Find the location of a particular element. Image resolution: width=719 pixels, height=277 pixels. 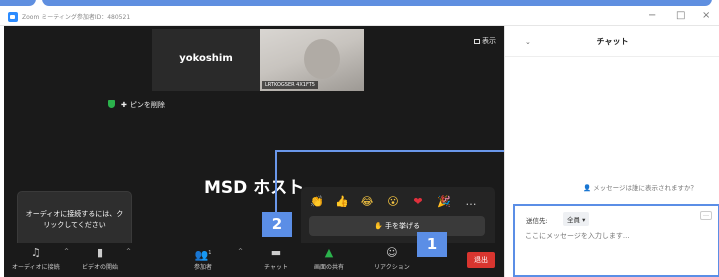

maximize-button: □ is located at coordinates (680, 16).